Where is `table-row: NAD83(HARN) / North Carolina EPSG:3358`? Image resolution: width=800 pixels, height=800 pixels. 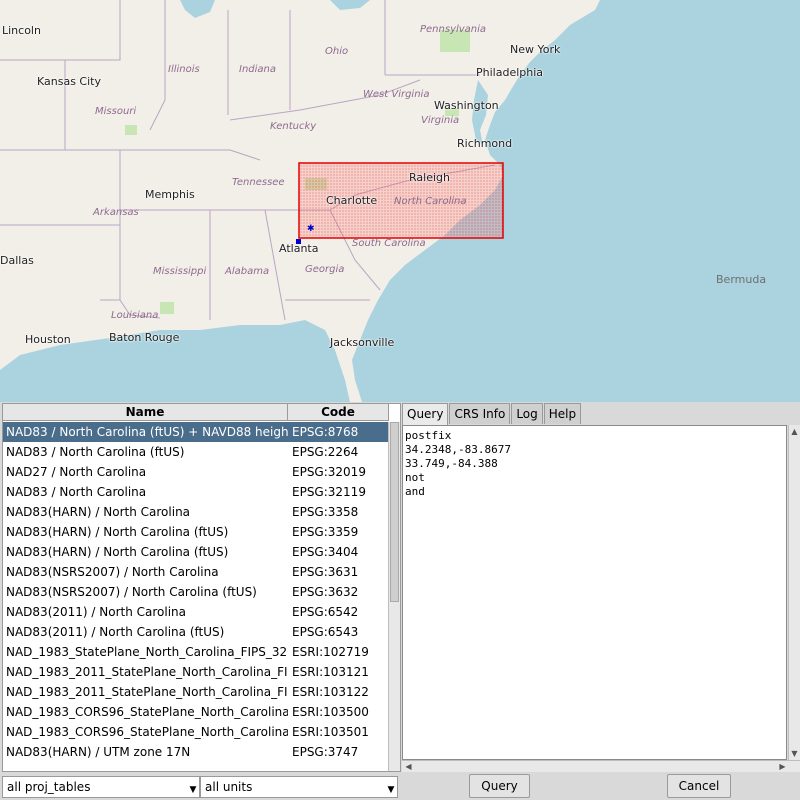
table-row: NAD83(HARN) / North Carolina EPSG:3358 is located at coordinates (196, 512).